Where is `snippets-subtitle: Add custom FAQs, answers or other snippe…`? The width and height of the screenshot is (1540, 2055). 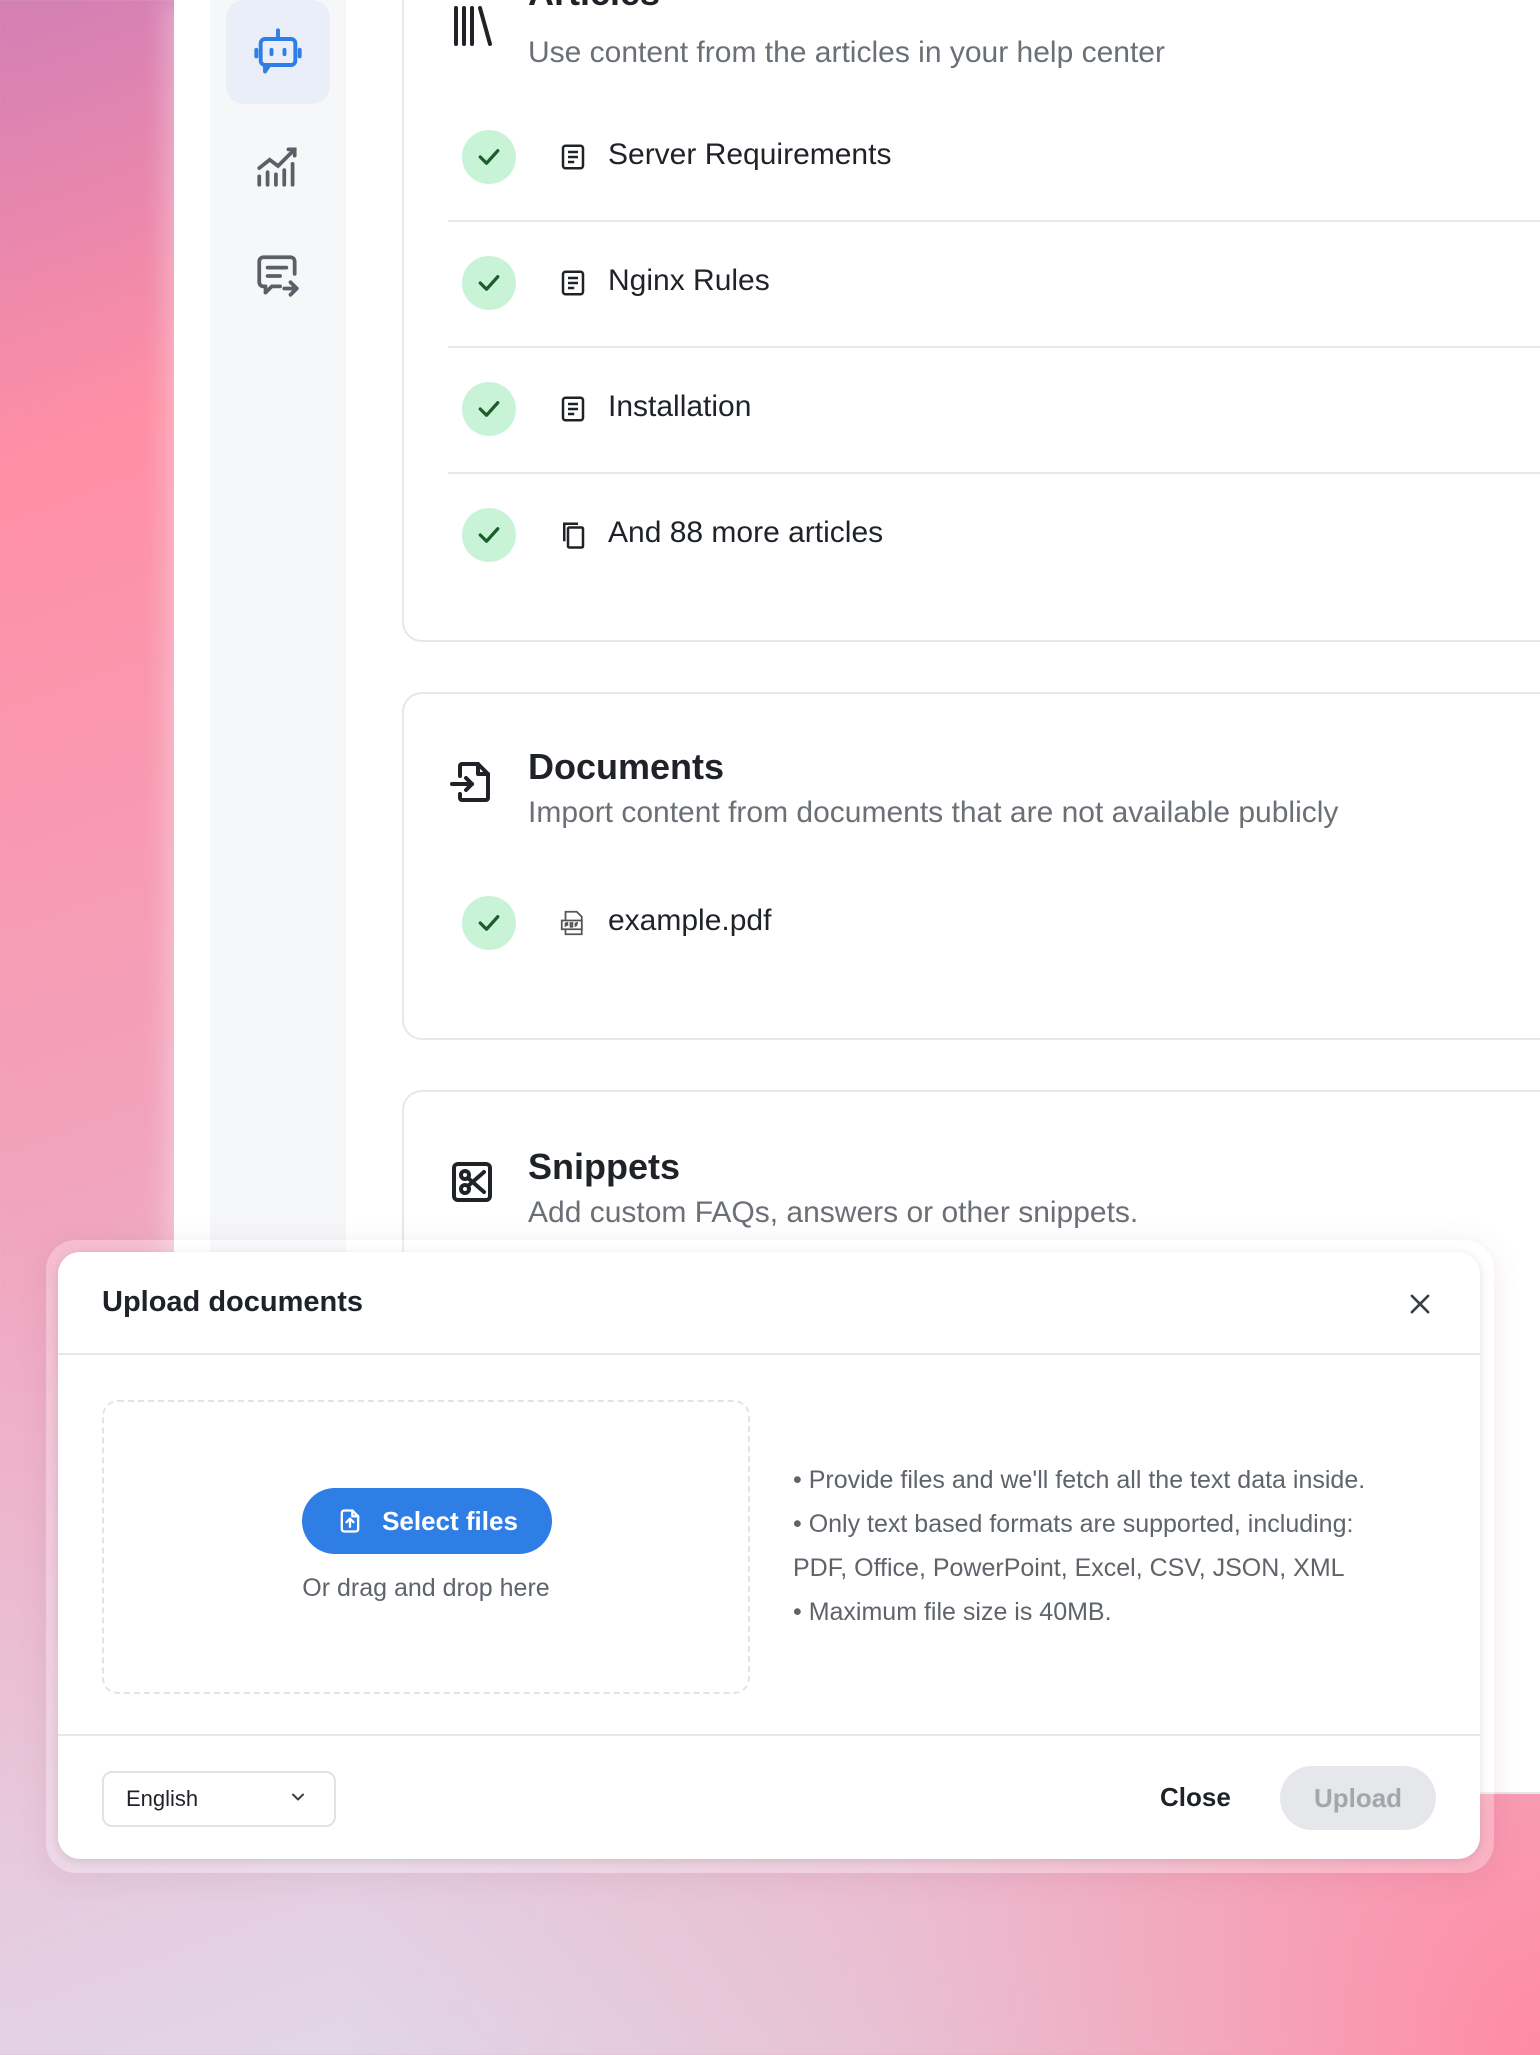
snippets-subtitle: Add custom FAQs, answers or other snippe… is located at coordinates (833, 1212).